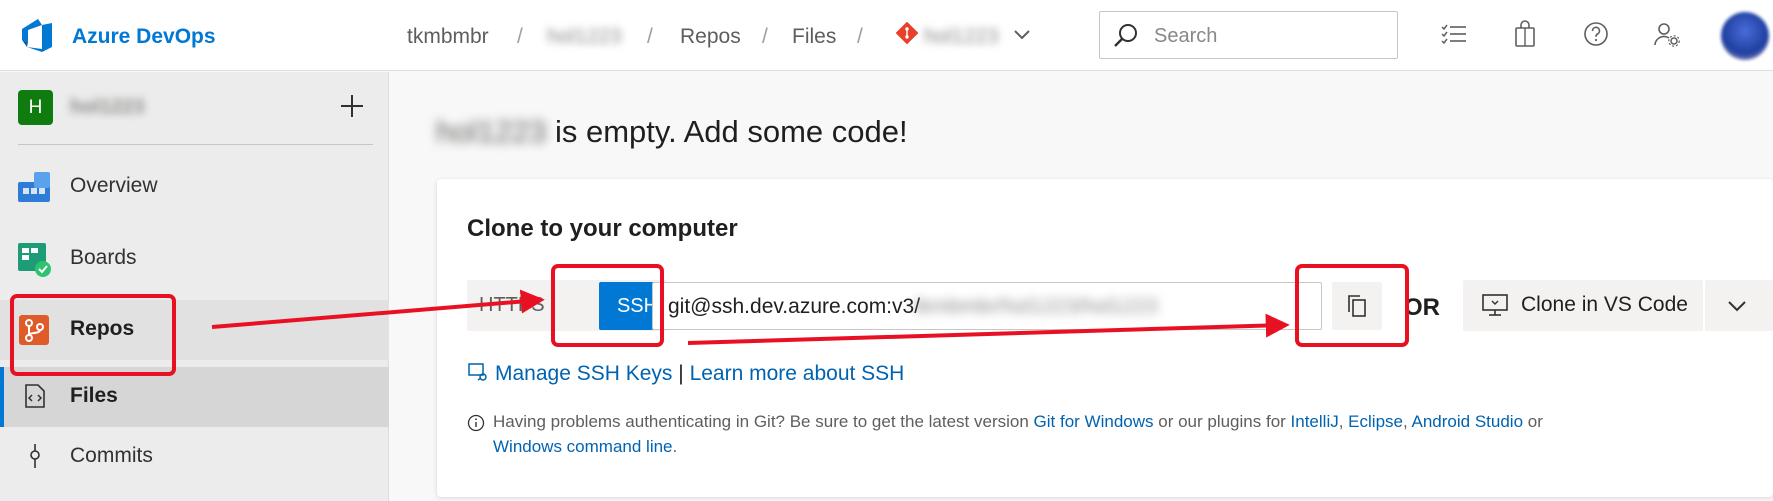  What do you see at coordinates (1454, 34) in the screenshot?
I see `task-list-icon` at bounding box center [1454, 34].